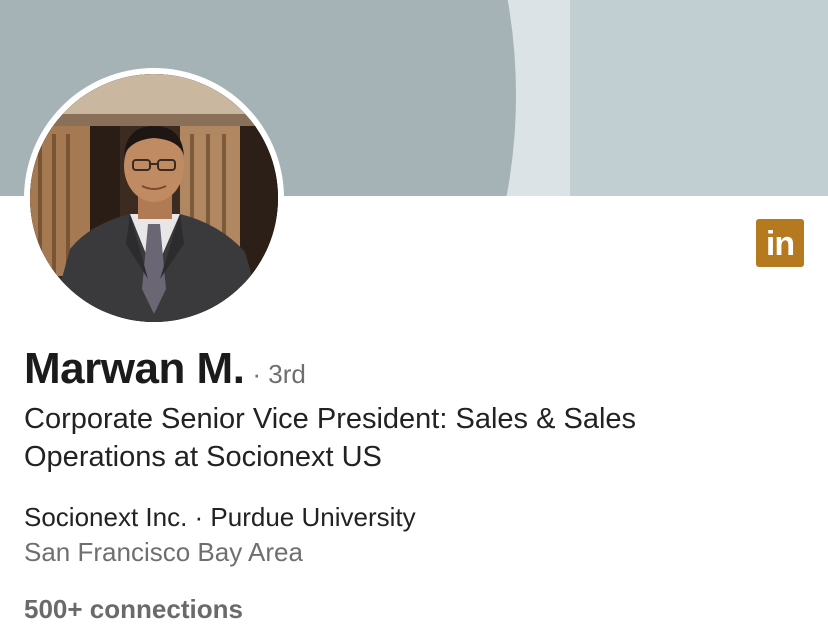 This screenshot has width=828, height=632. I want to click on connections-count: 500+ connections, so click(133, 609).